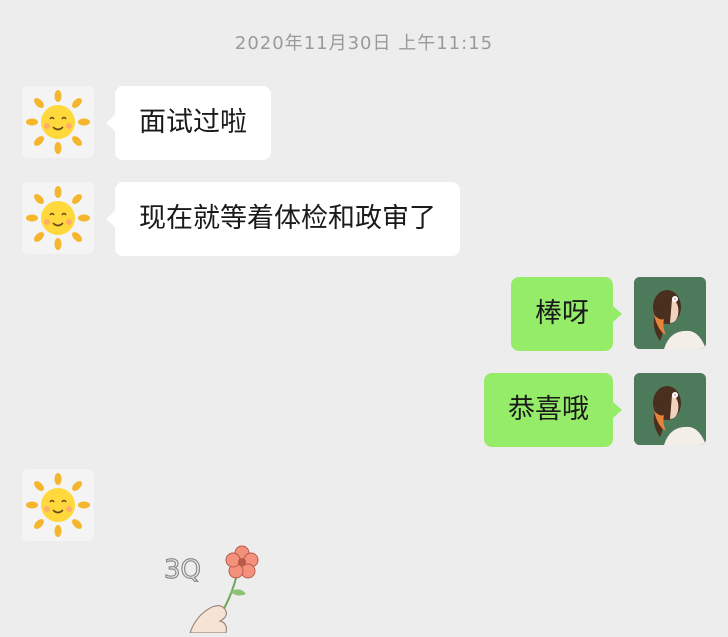  Describe the element at coordinates (364, 43) in the screenshot. I see `chat-timestamp: 2020年11月30日 上午11:15` at that location.